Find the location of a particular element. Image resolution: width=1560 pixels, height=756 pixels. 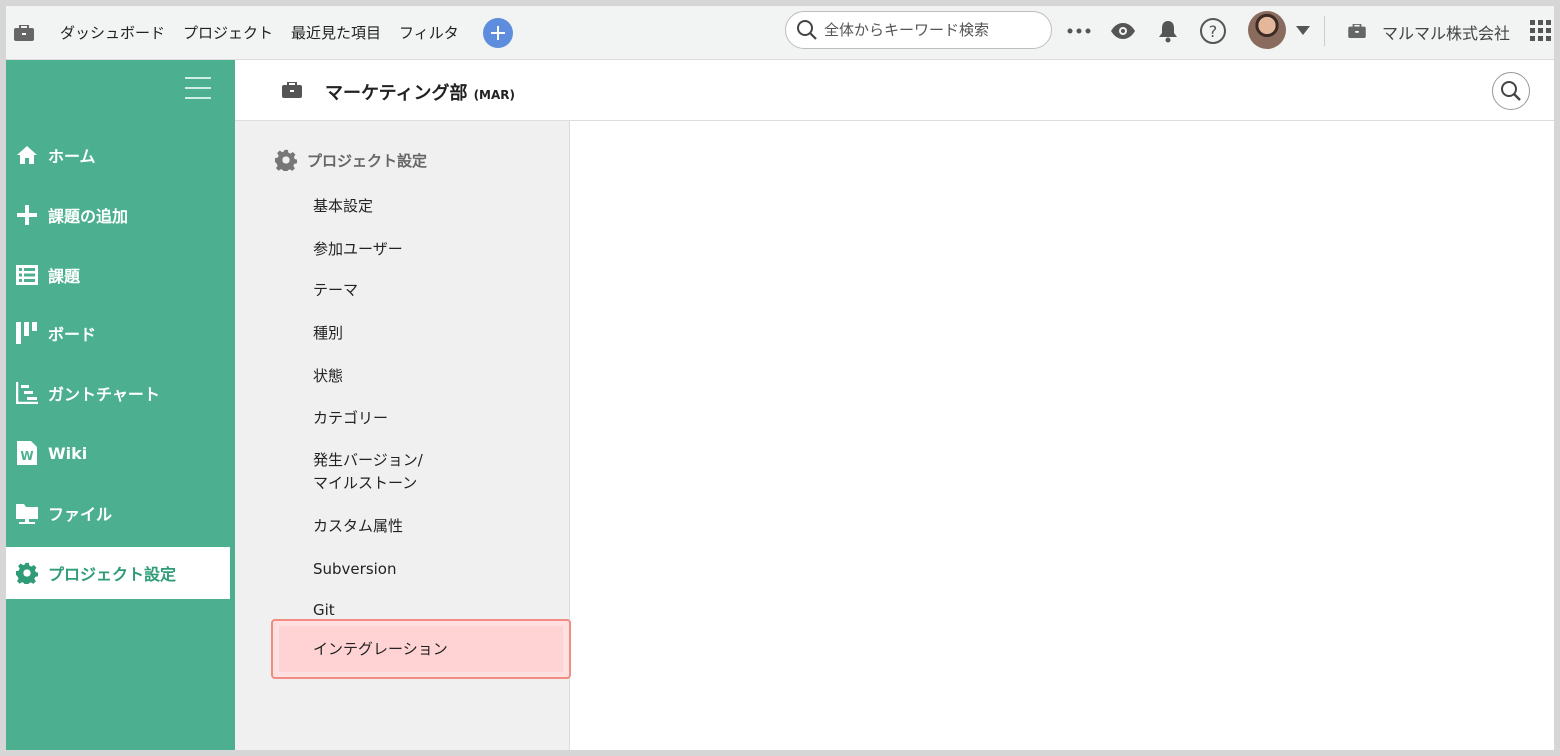

nav-projects: プロジェクト is located at coordinates (228, 32).